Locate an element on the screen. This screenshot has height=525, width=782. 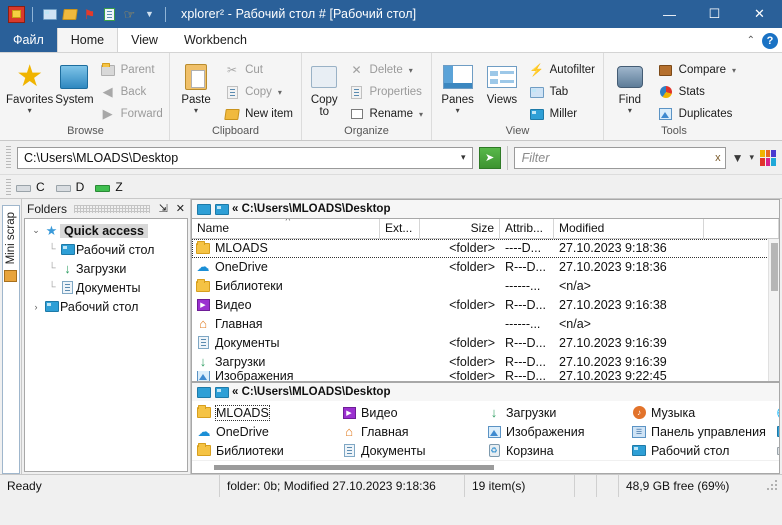
duplicates-button: Duplicates is located at coordinates (697, 114).